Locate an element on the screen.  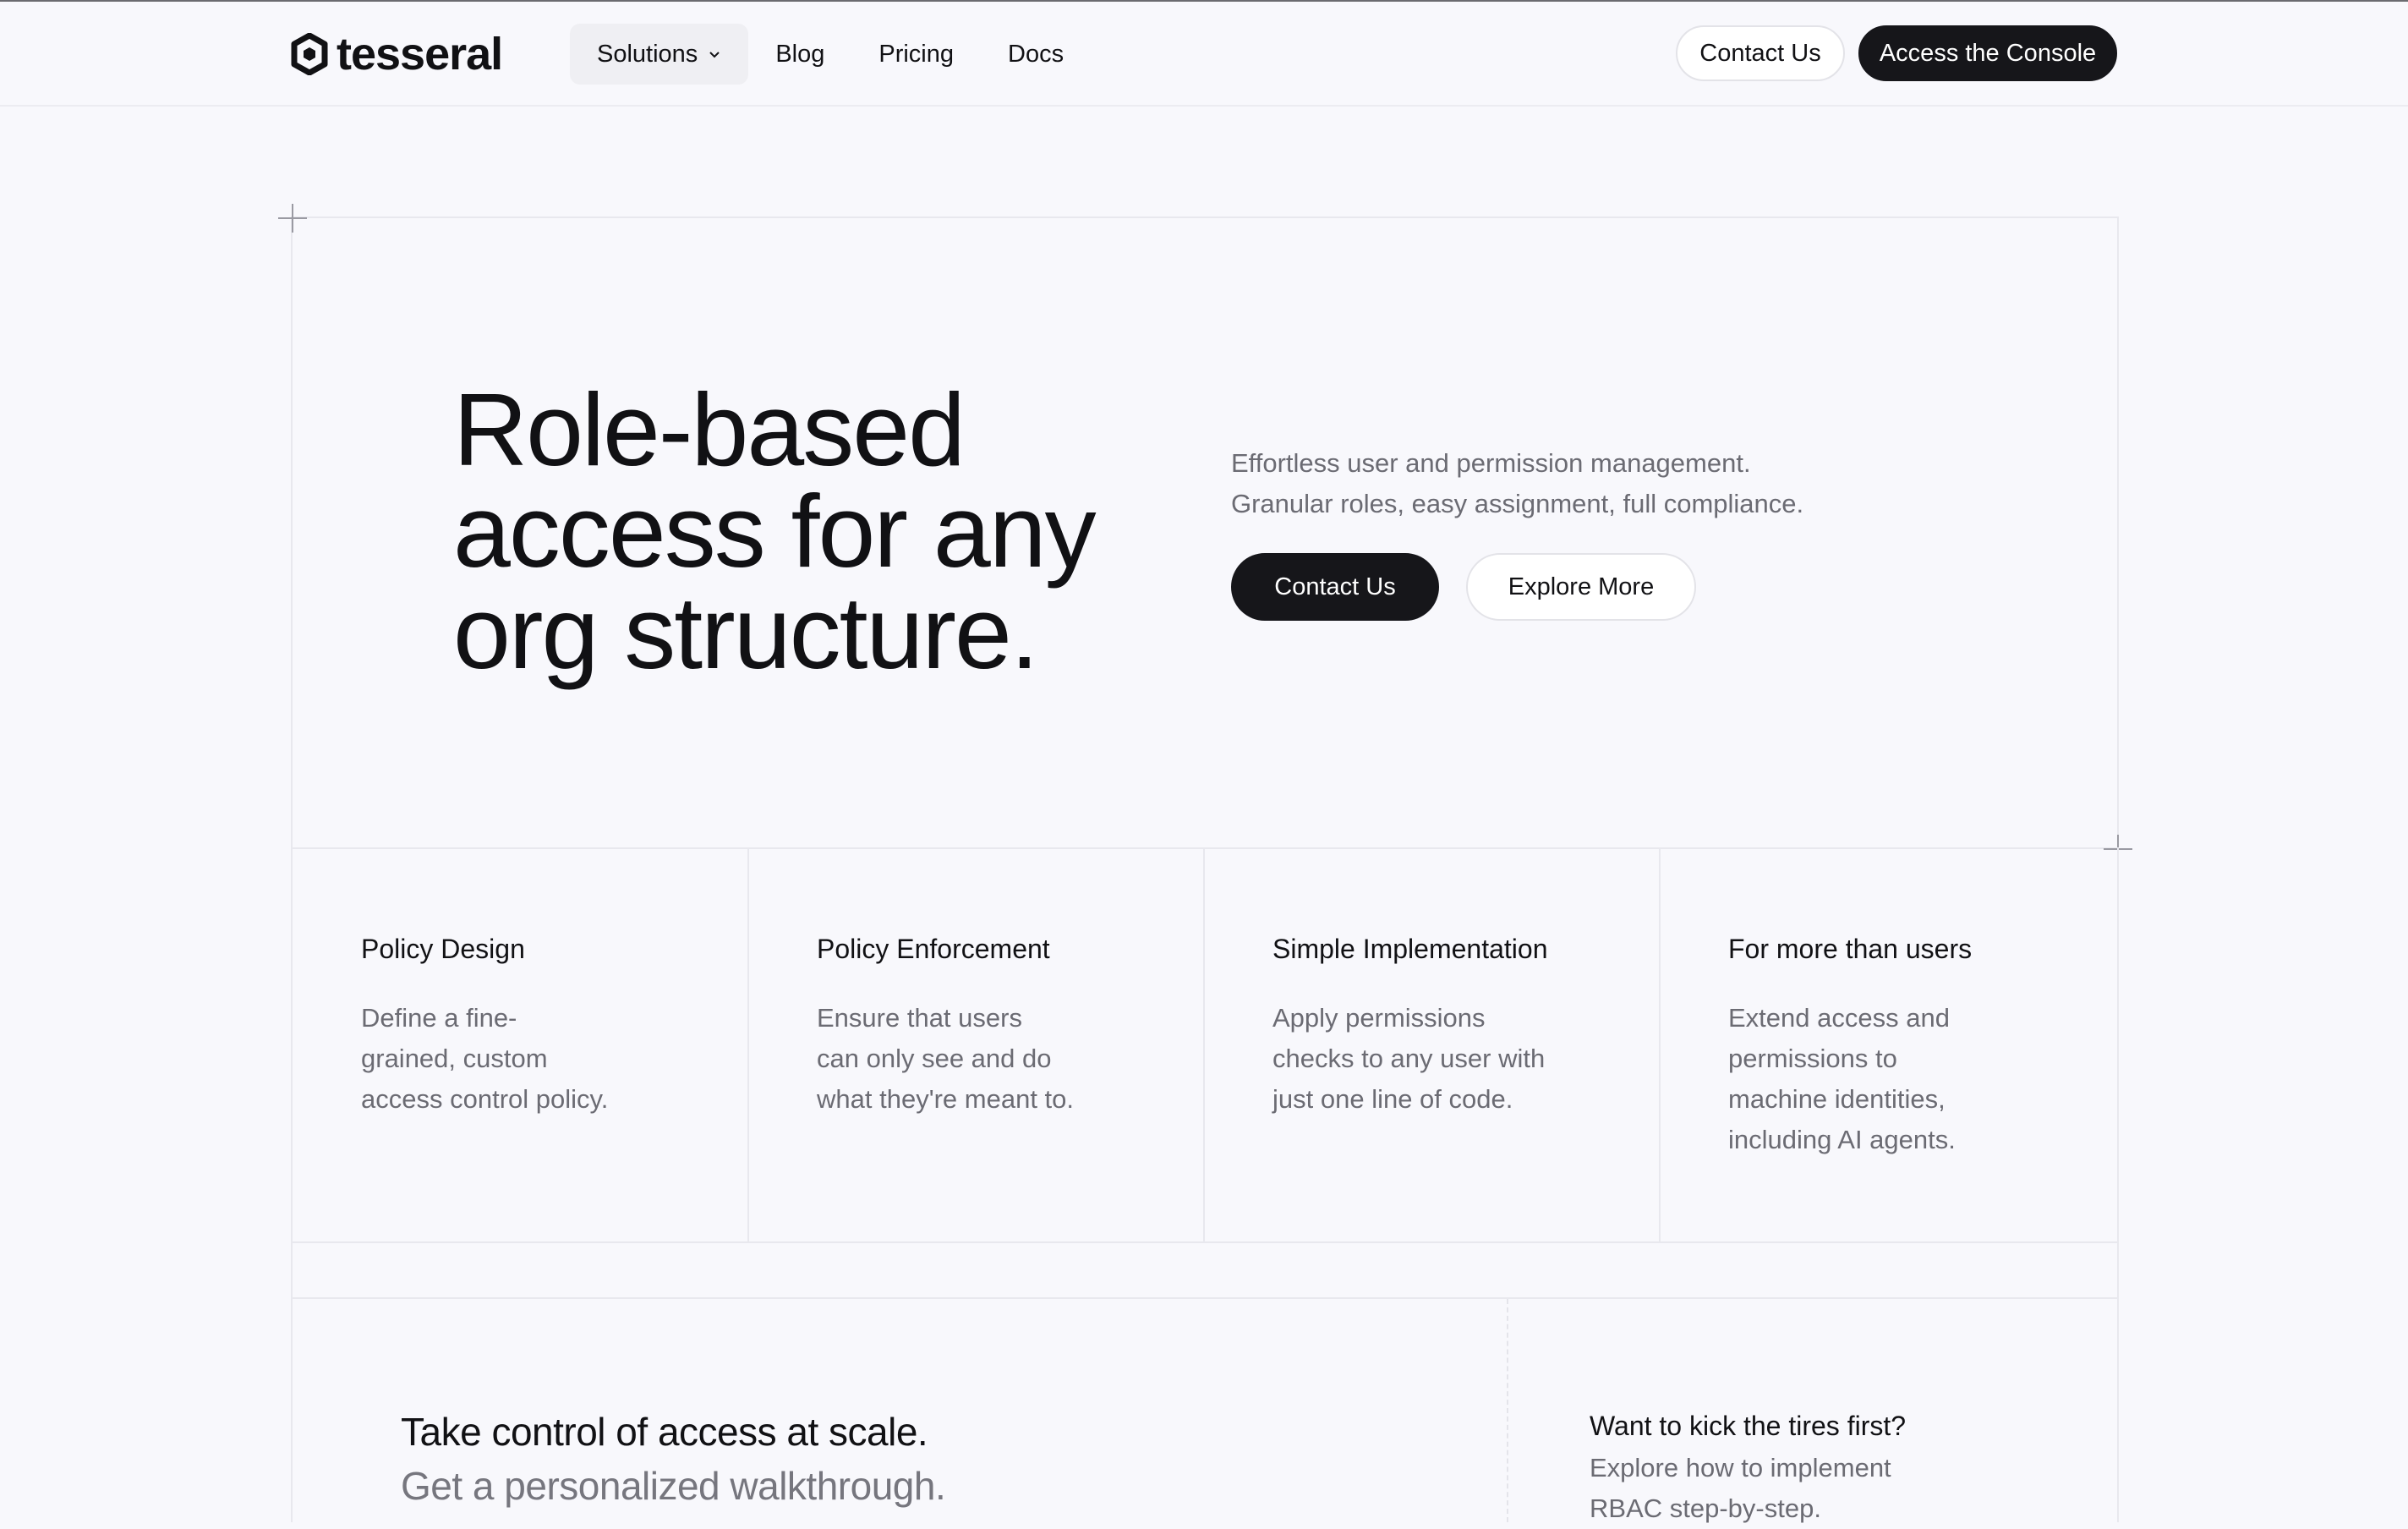
hero-contact-button: Contact Us is located at coordinates (1335, 587).